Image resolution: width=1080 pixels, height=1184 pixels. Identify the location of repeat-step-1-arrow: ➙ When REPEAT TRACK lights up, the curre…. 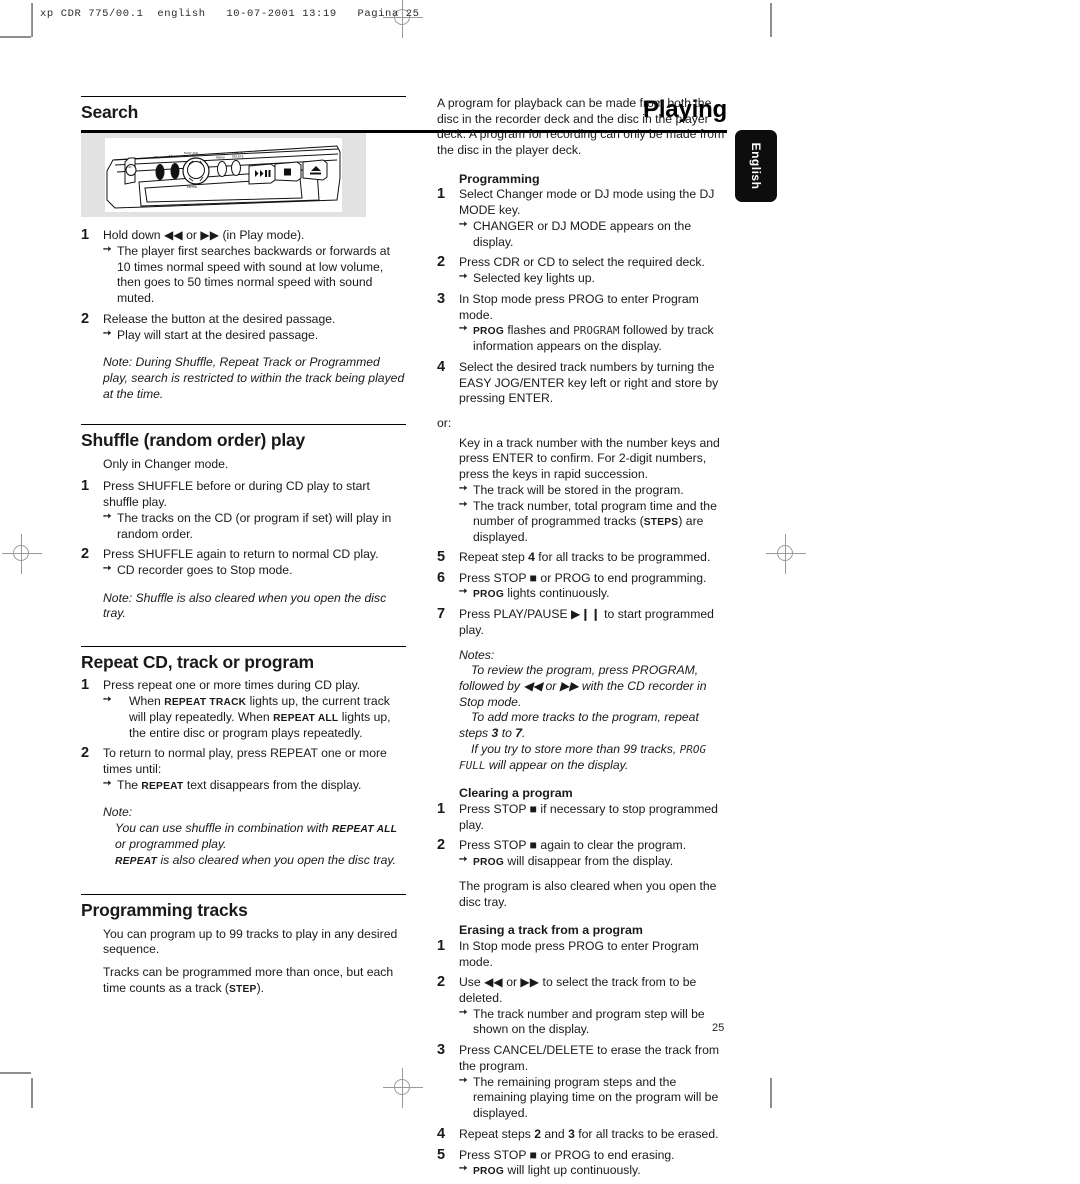
(254, 717).